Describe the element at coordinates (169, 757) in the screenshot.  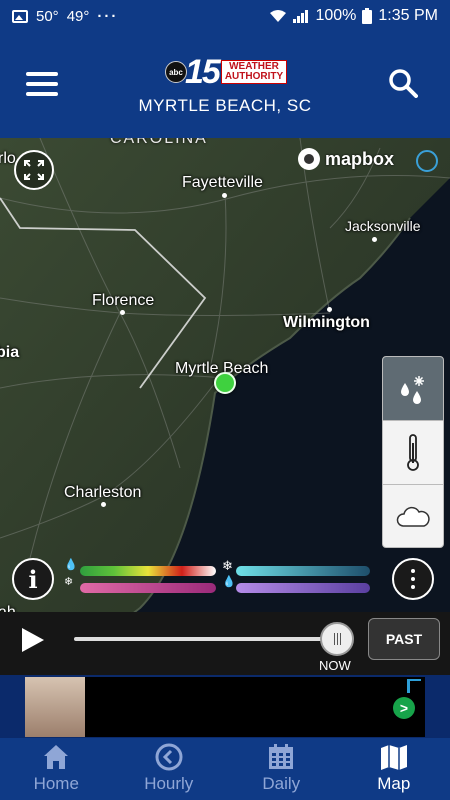
I see `clock-icon` at that location.